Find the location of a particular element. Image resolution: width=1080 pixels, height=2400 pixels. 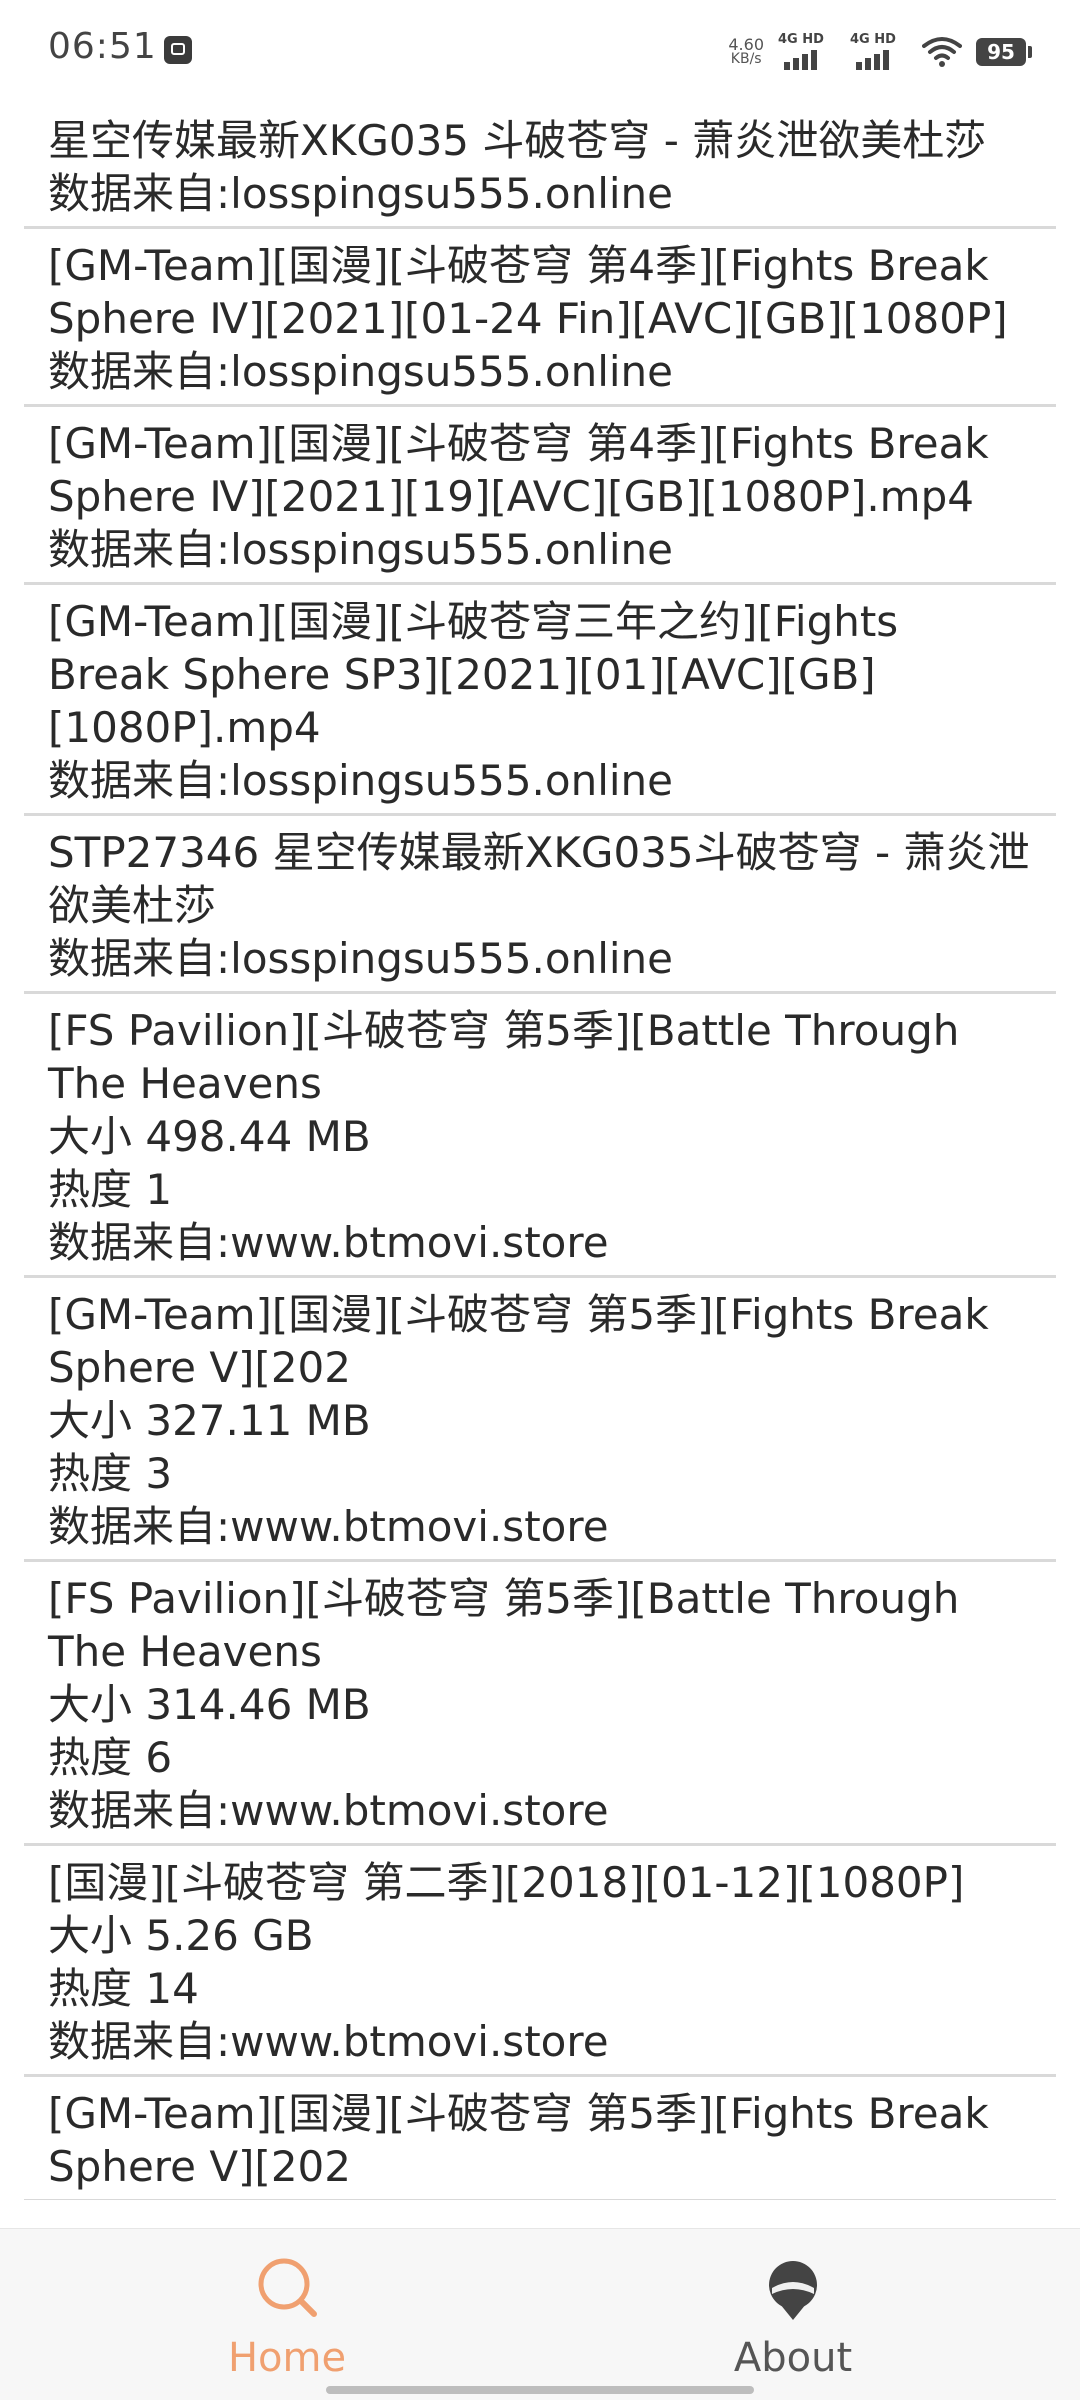

item-title: [国漫][斗破苍穹 第二季][2018][01-12][1080P] is located at coordinates (506, 1882).